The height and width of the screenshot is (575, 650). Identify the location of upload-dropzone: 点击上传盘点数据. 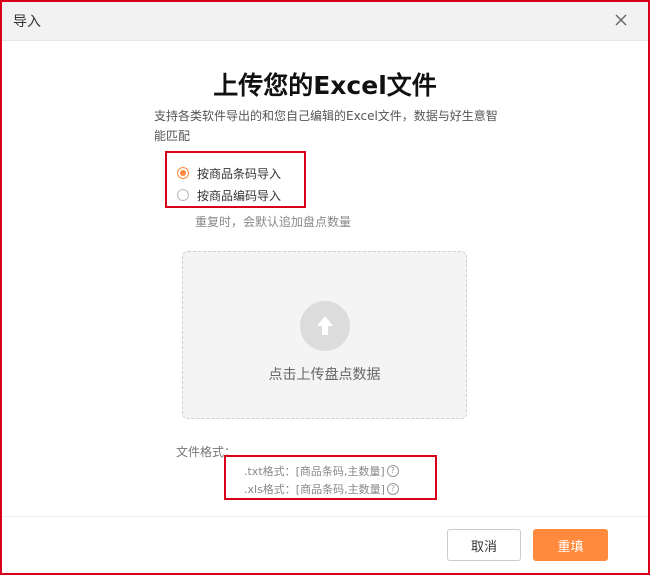
(324, 335).